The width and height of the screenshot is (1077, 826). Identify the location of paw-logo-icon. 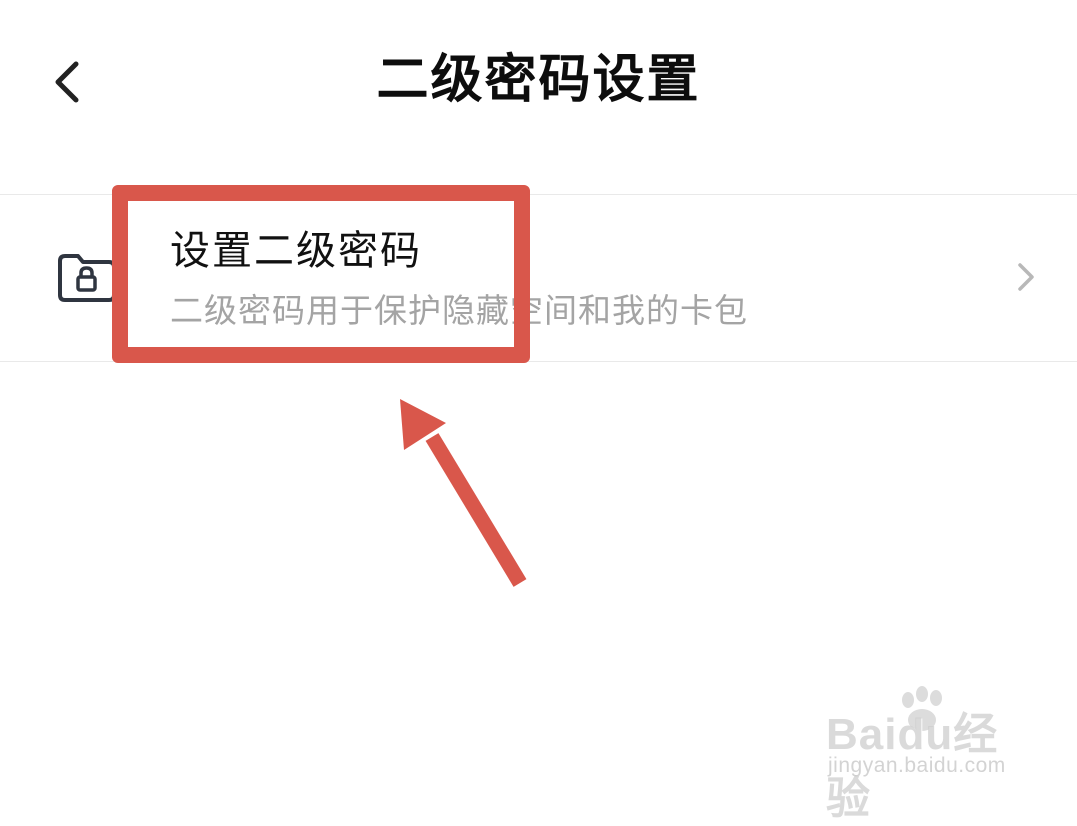
(922, 708).